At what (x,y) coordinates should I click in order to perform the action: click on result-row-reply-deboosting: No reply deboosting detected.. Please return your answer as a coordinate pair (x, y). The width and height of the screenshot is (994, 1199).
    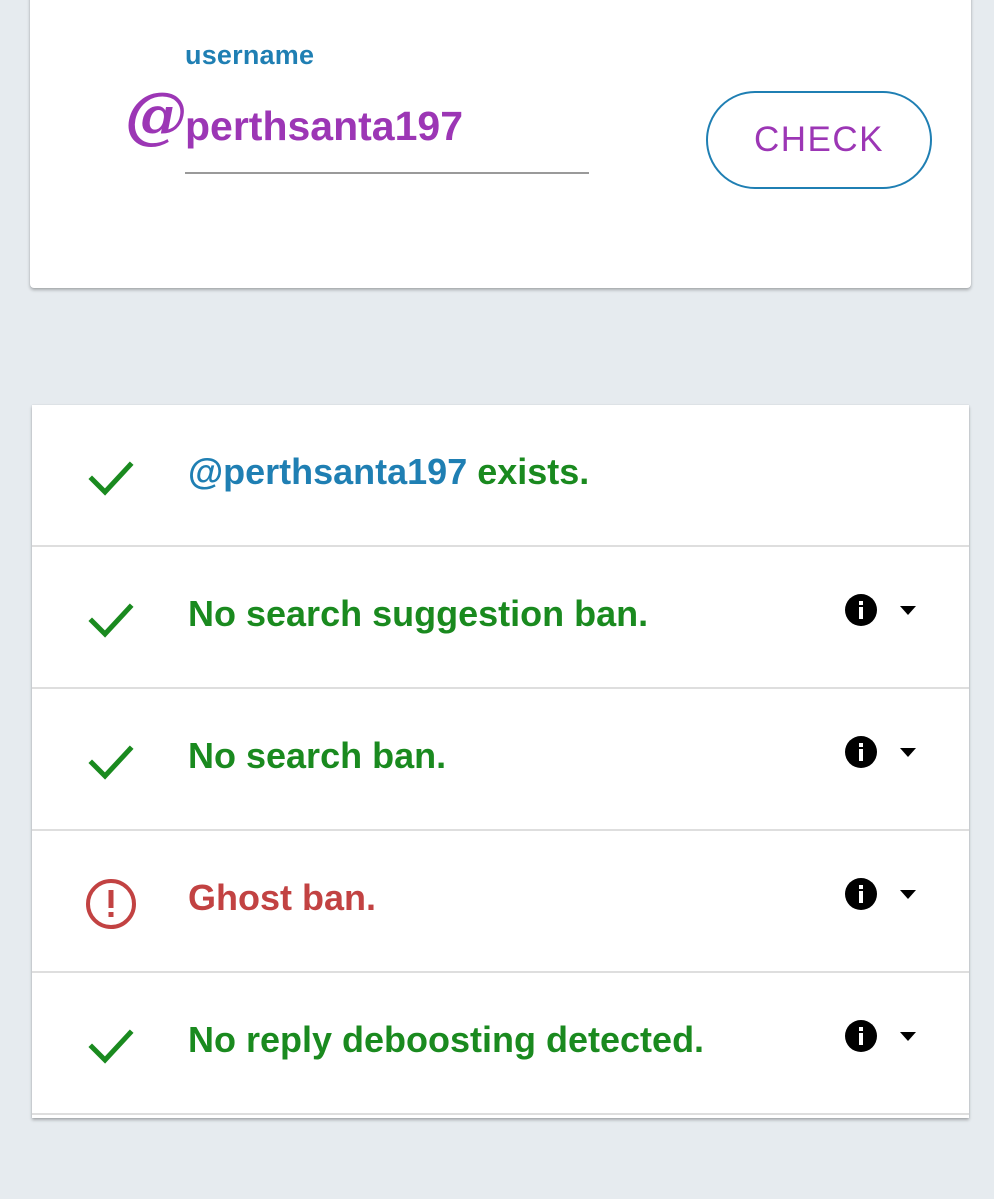
    Looking at the image, I should click on (500, 1044).